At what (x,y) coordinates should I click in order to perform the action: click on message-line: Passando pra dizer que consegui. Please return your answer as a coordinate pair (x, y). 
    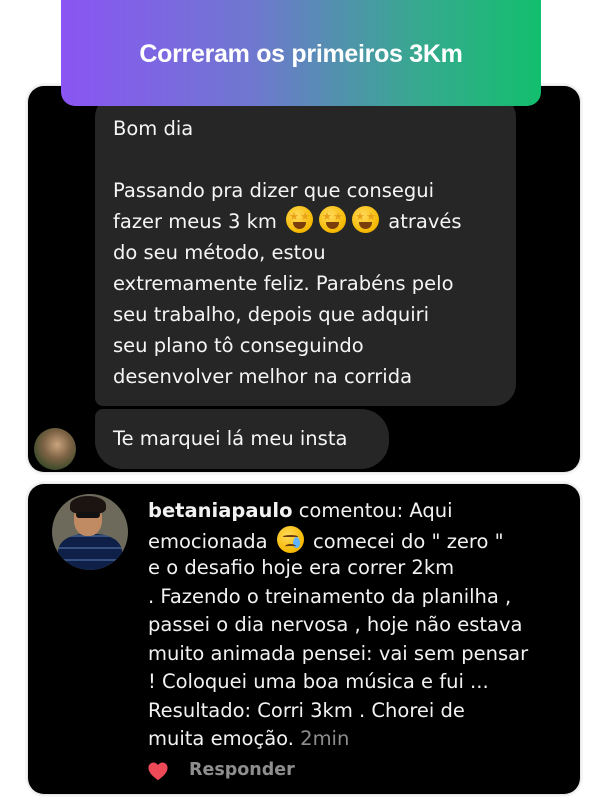
    Looking at the image, I should click on (274, 190).